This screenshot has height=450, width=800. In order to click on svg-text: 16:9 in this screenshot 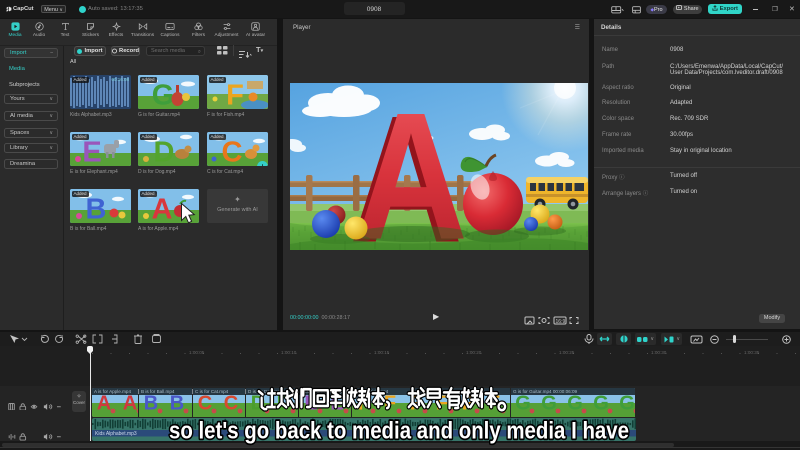, I will do `click(561, 322)`.